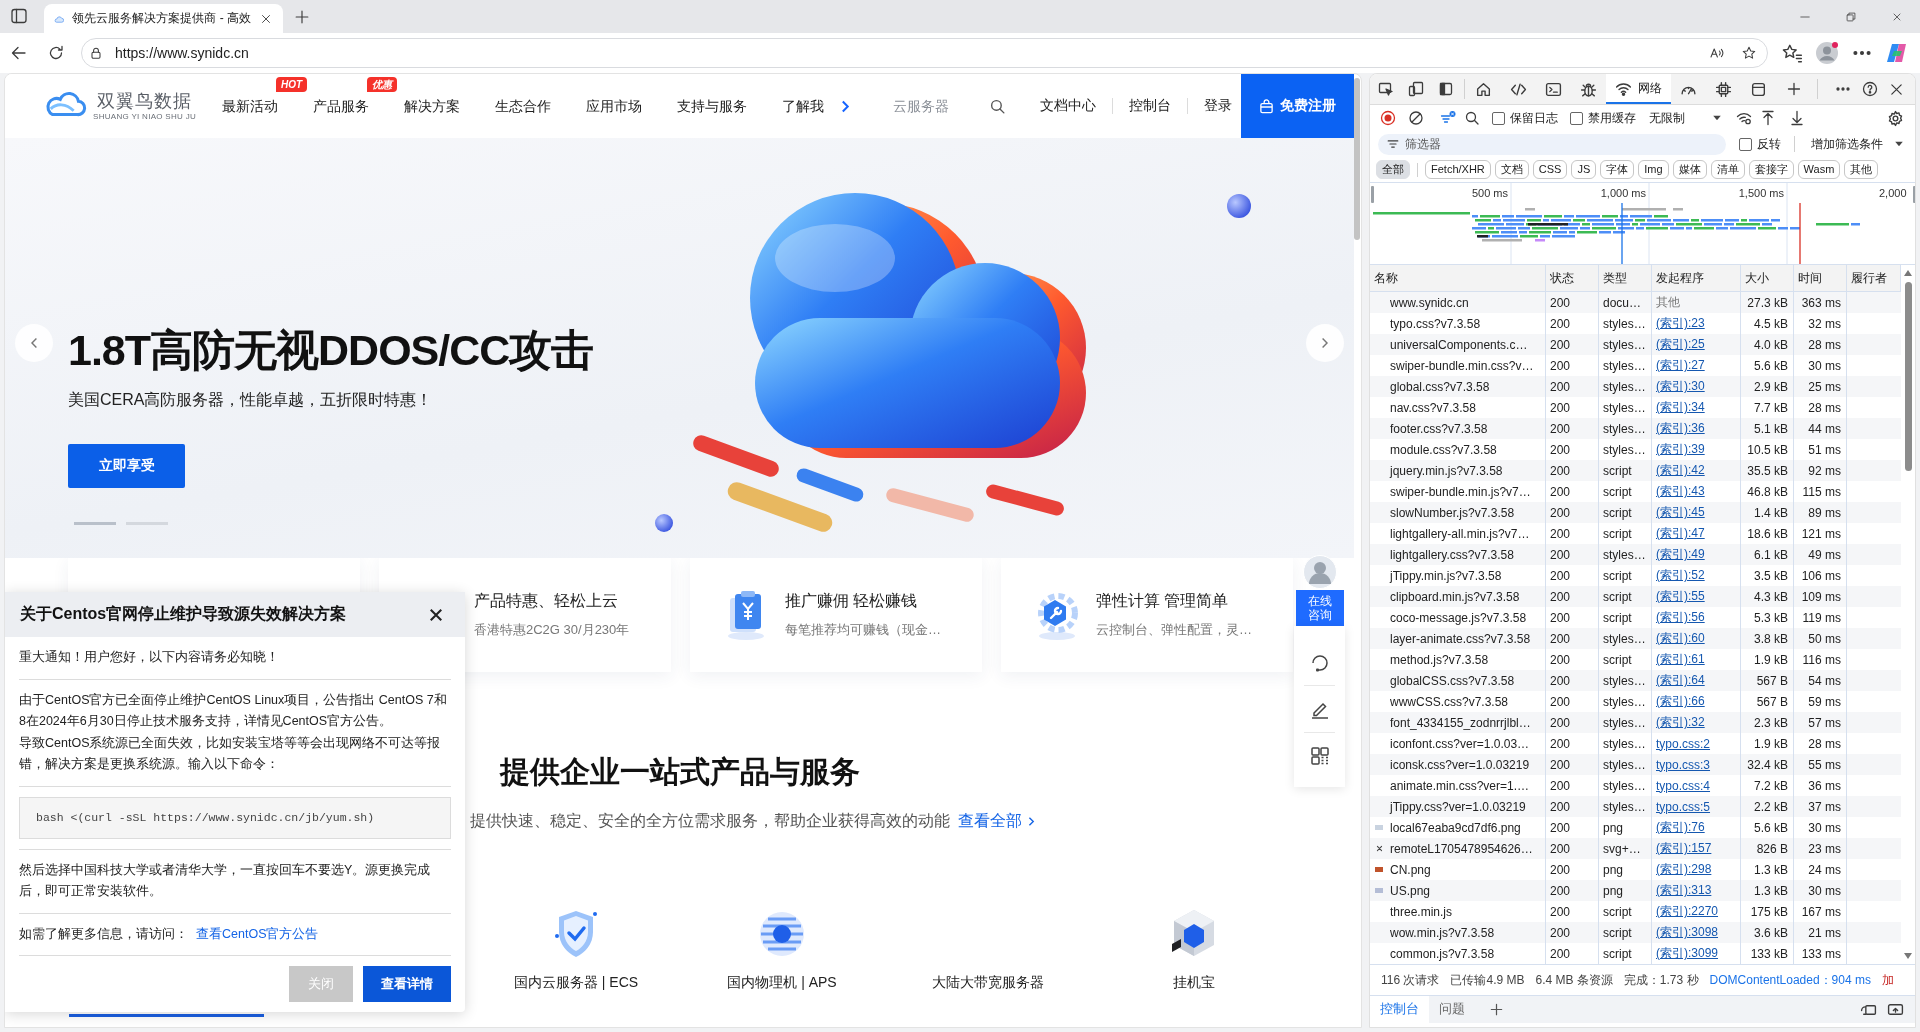 This screenshot has width=1920, height=1032. I want to click on nav-link: 应用市场, so click(614, 106).